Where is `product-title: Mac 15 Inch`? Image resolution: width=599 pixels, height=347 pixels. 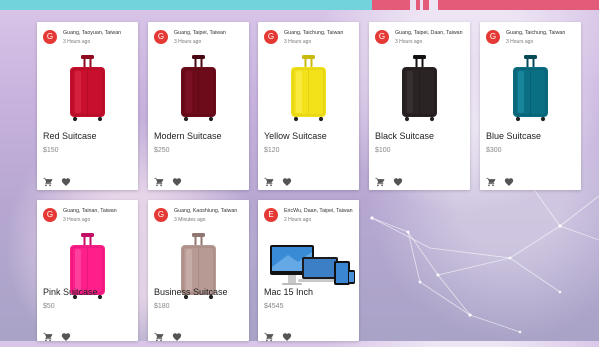
product-title: Mac 15 Inch is located at coordinates (288, 292).